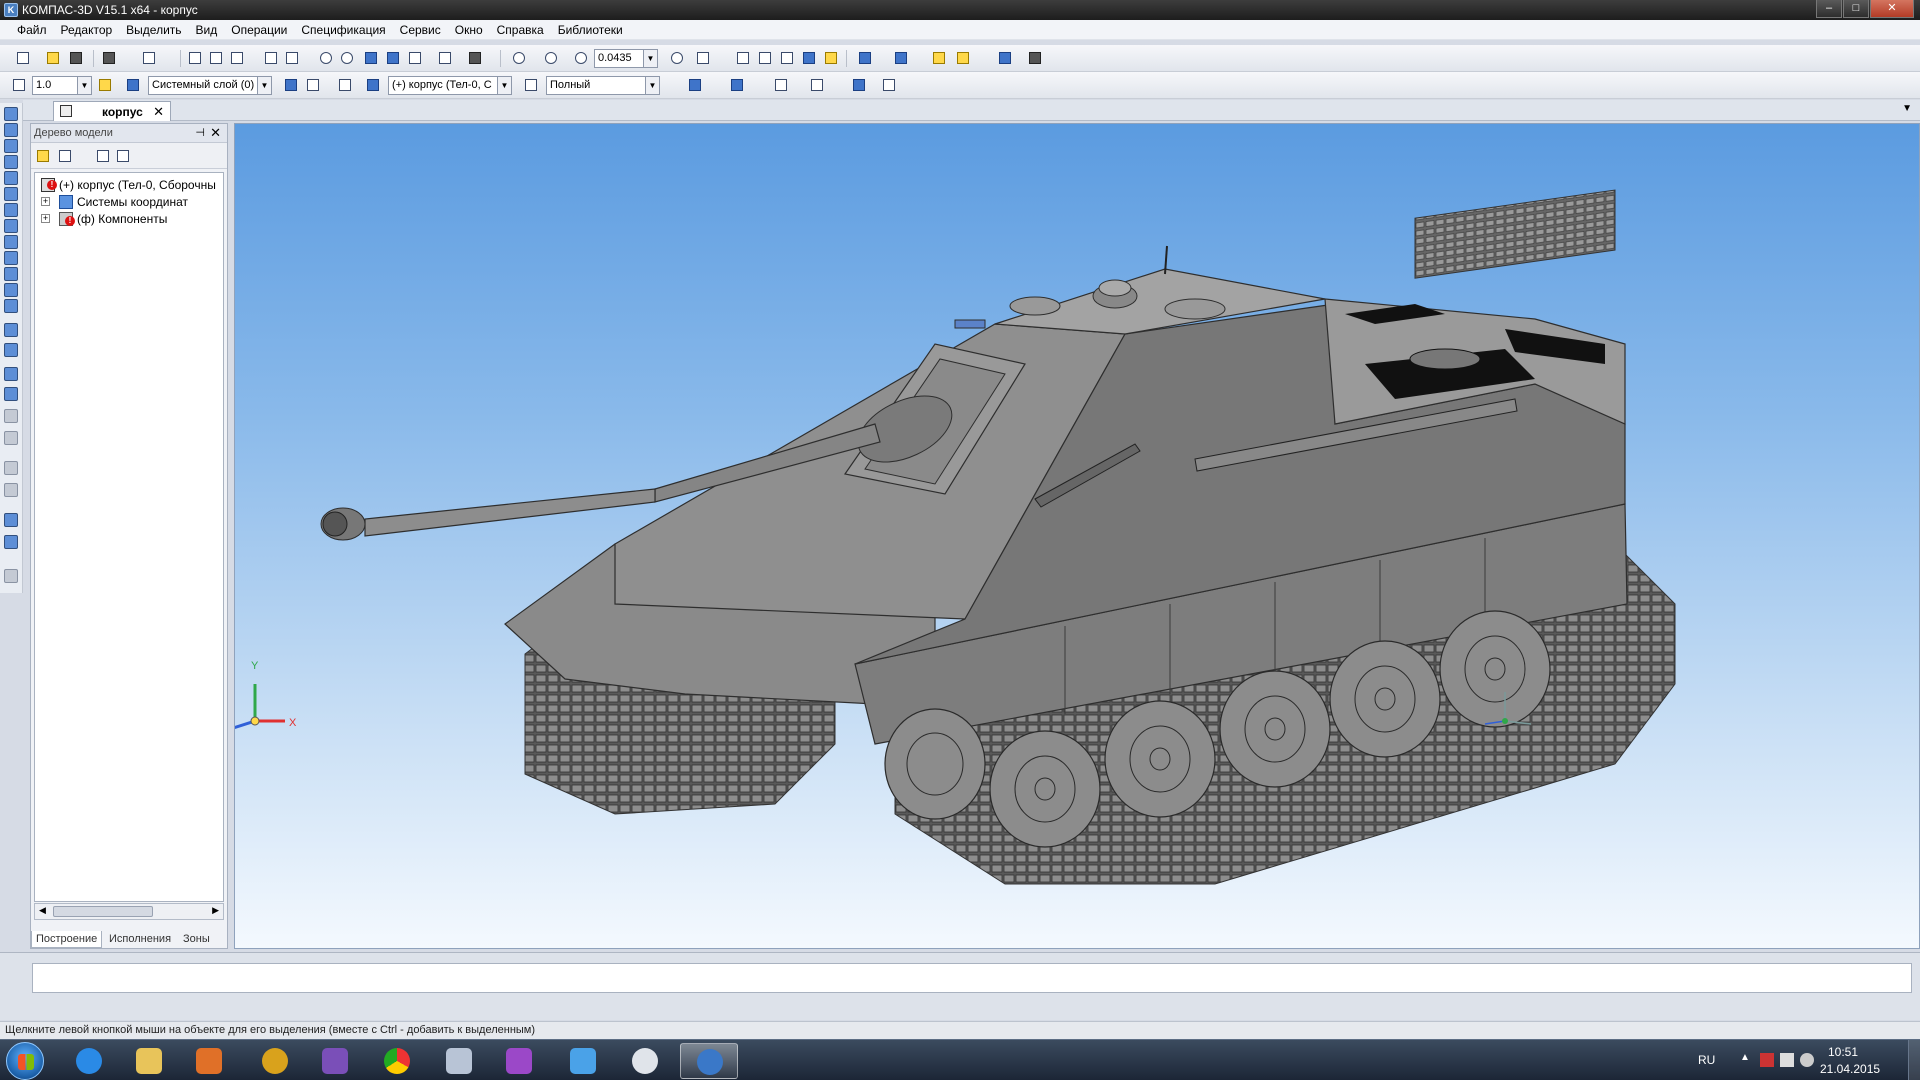 The width and height of the screenshot is (1920, 1080). I want to click on collision-button, so click(859, 85).